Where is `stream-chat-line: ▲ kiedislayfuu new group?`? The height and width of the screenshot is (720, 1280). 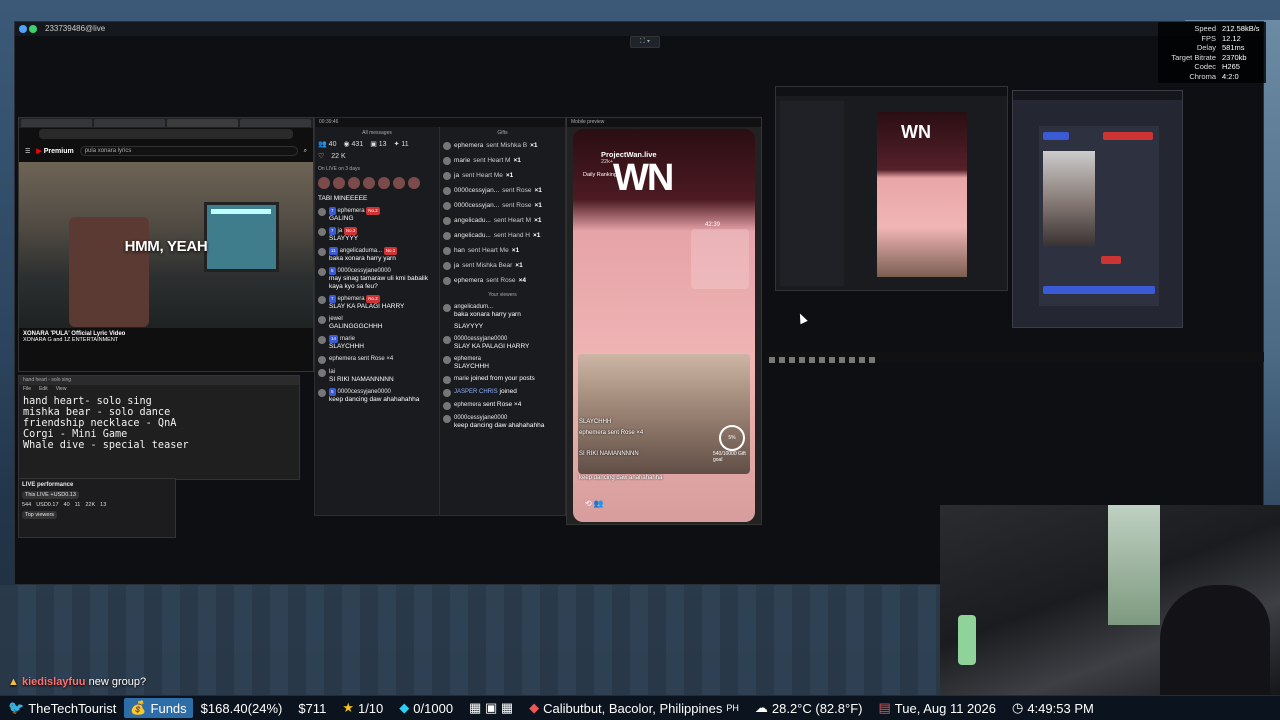 stream-chat-line: ▲ kiedislayfuu new group? is located at coordinates (77, 682).